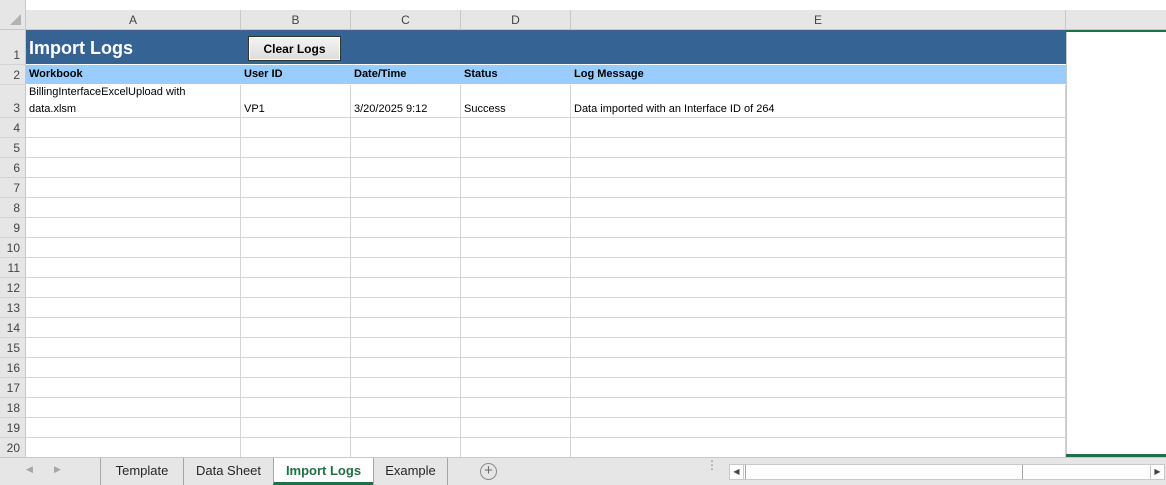 The height and width of the screenshot is (485, 1166). I want to click on tab-template: Template, so click(141, 471).